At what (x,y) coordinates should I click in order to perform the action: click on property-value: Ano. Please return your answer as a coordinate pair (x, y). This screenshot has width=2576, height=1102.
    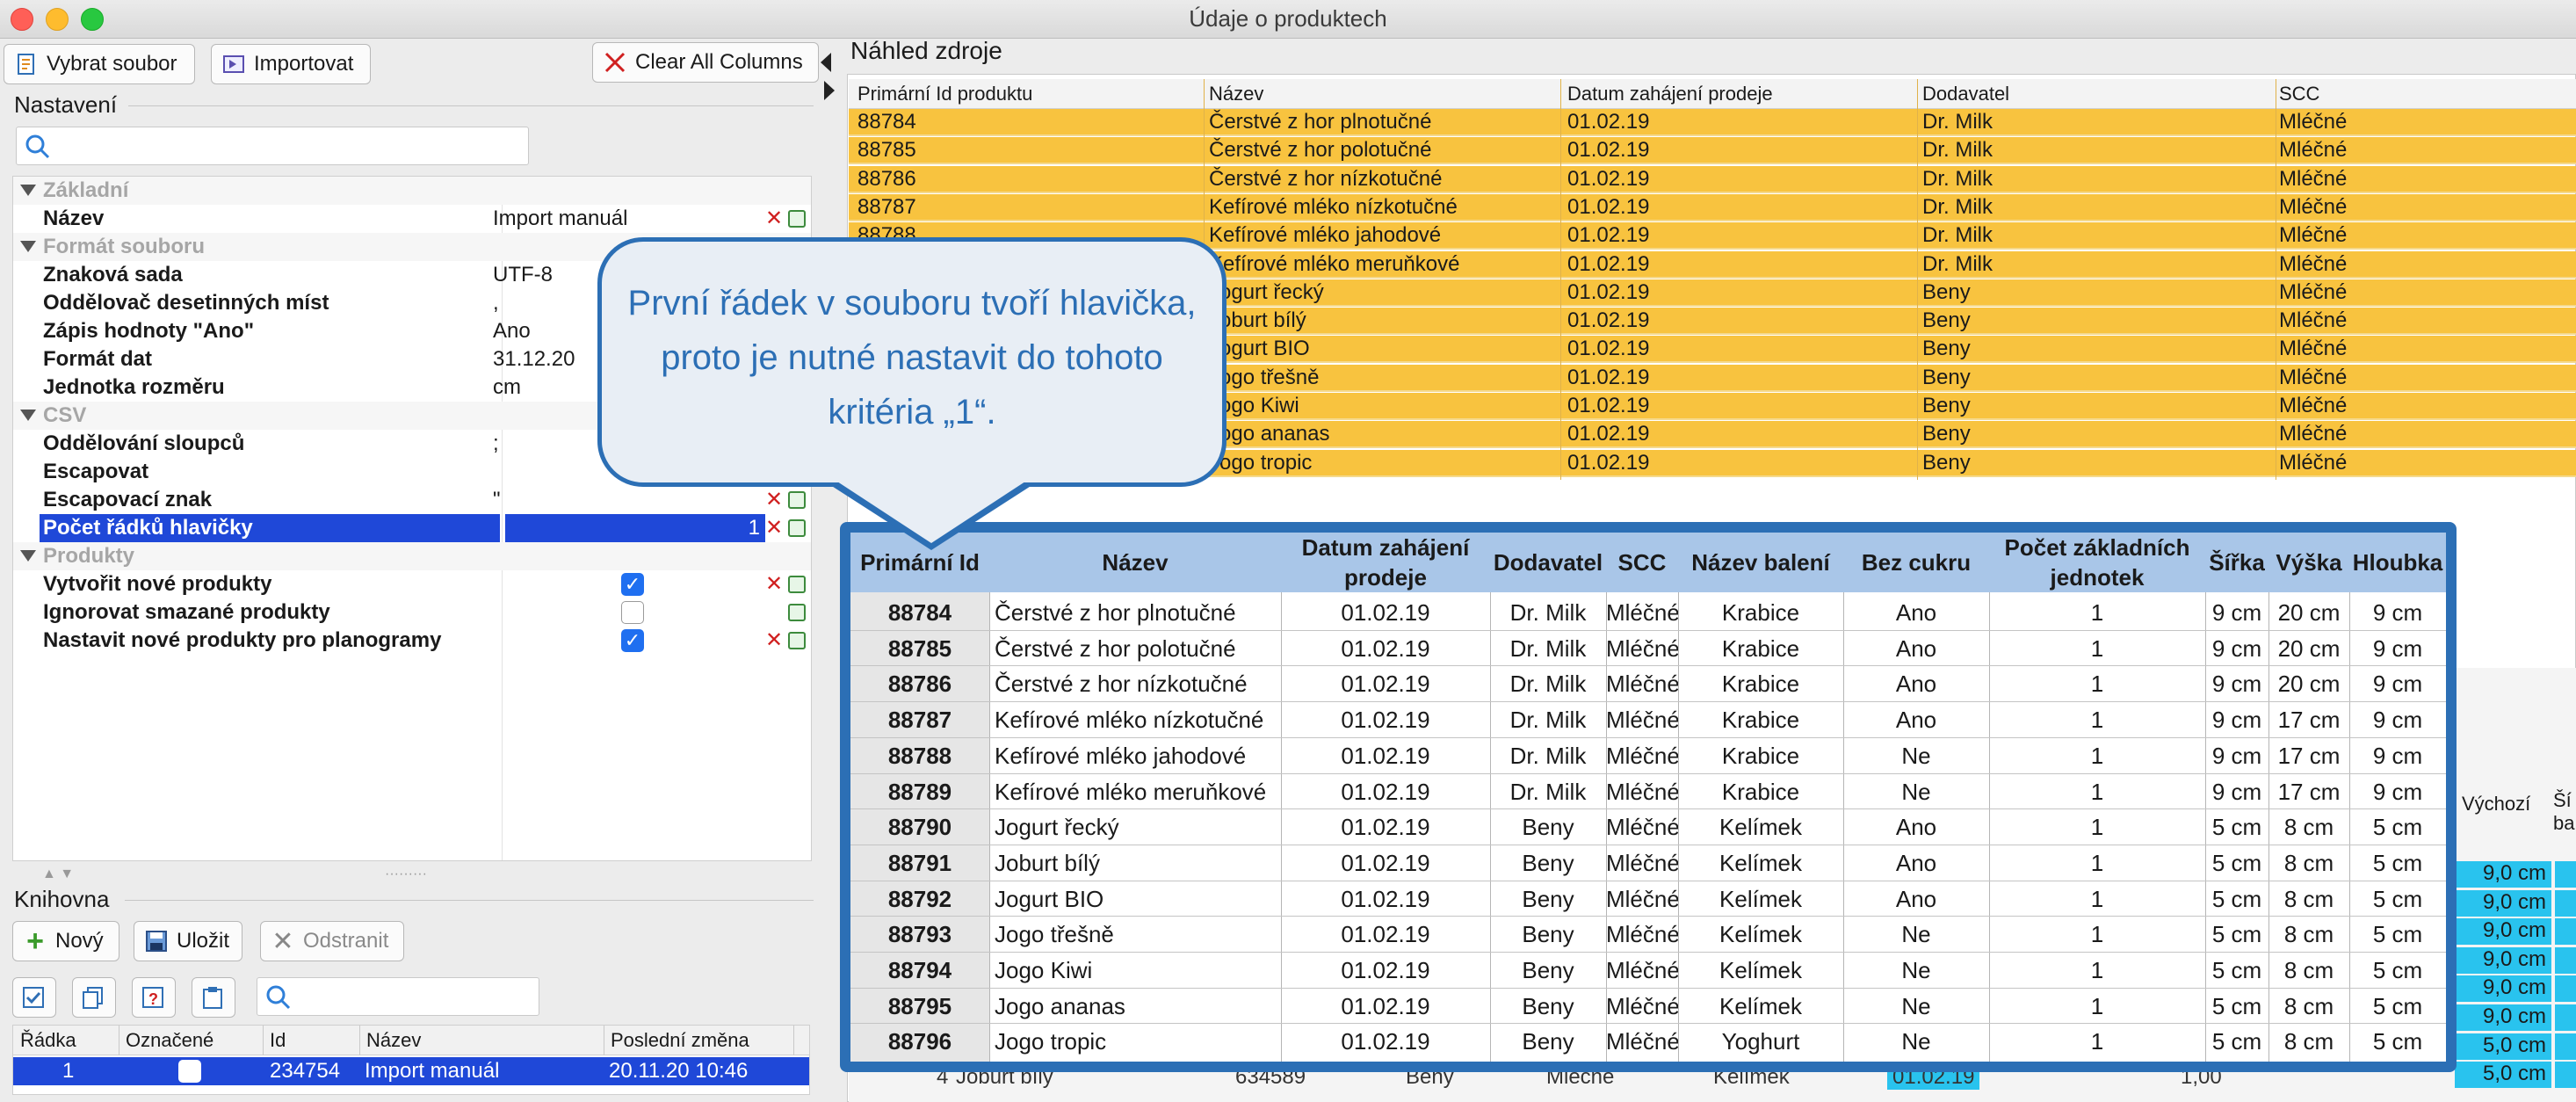
    Looking at the image, I should click on (512, 331).